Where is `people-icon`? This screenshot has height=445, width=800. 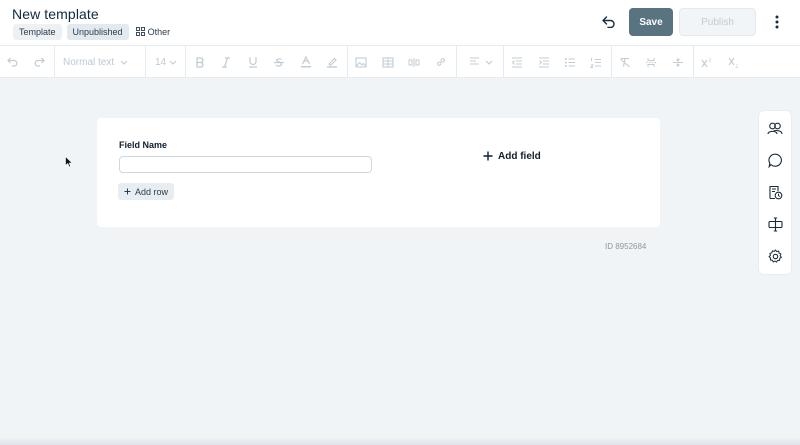
people-icon is located at coordinates (775, 128).